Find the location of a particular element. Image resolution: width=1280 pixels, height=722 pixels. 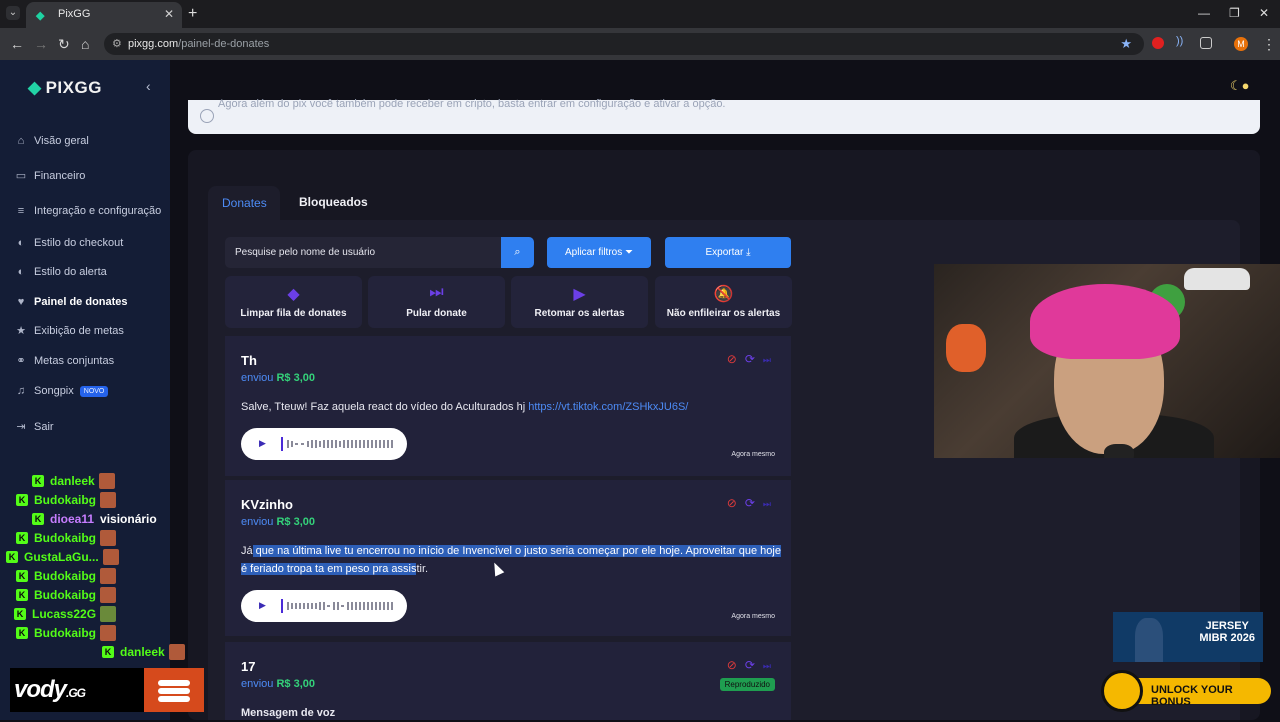

skip-donate-button: ⏭ Pular donate is located at coordinates (436, 302).